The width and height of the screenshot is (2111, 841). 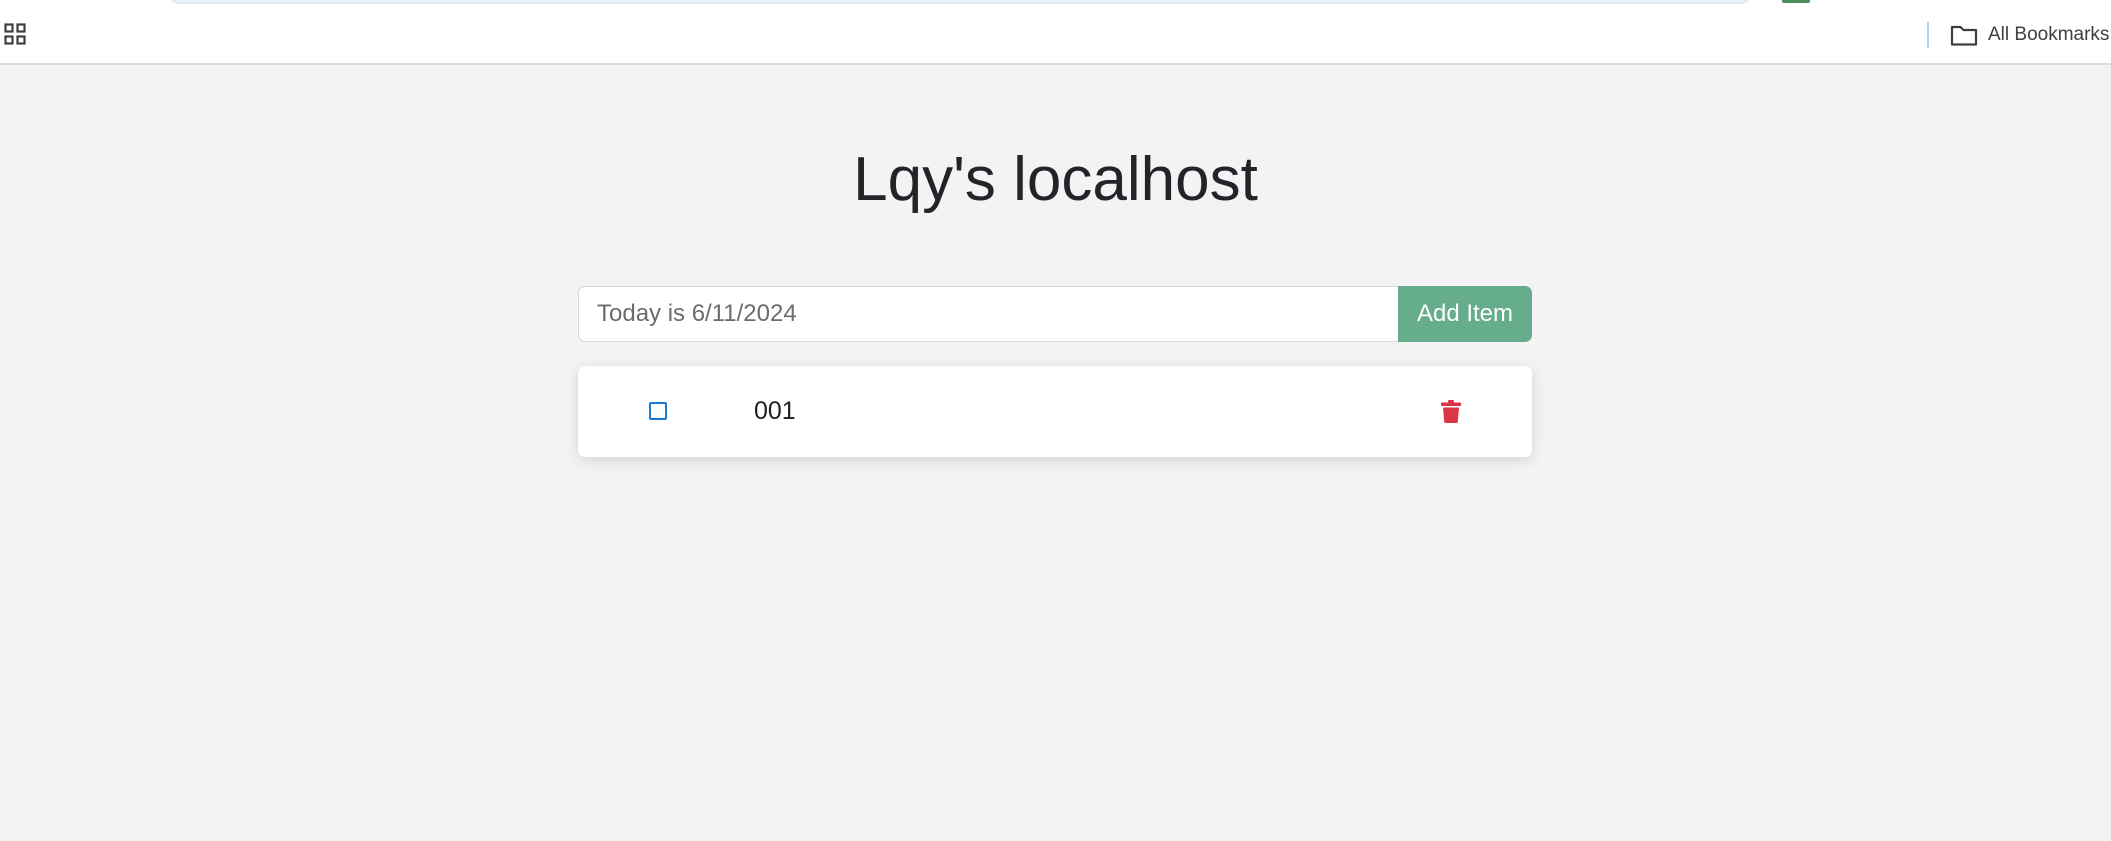 What do you see at coordinates (775, 411) in the screenshot?
I see `todo-item-text: 001` at bounding box center [775, 411].